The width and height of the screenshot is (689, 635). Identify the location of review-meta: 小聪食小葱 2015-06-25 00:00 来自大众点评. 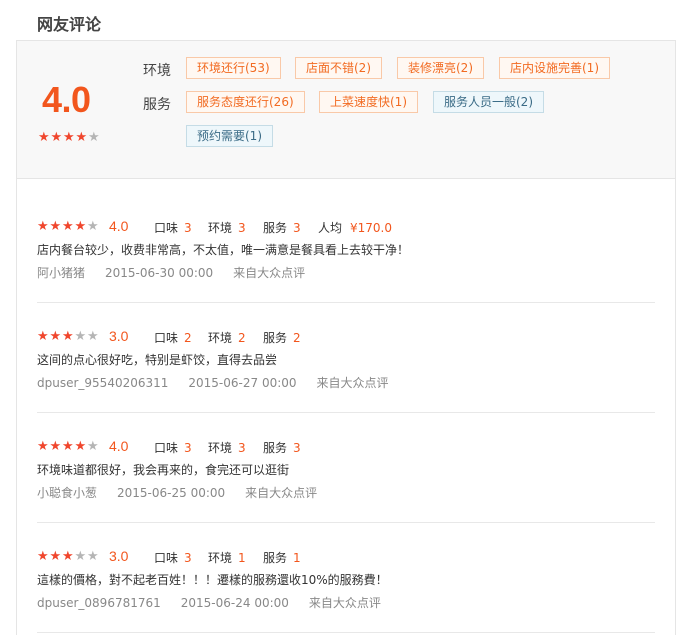
(187, 492).